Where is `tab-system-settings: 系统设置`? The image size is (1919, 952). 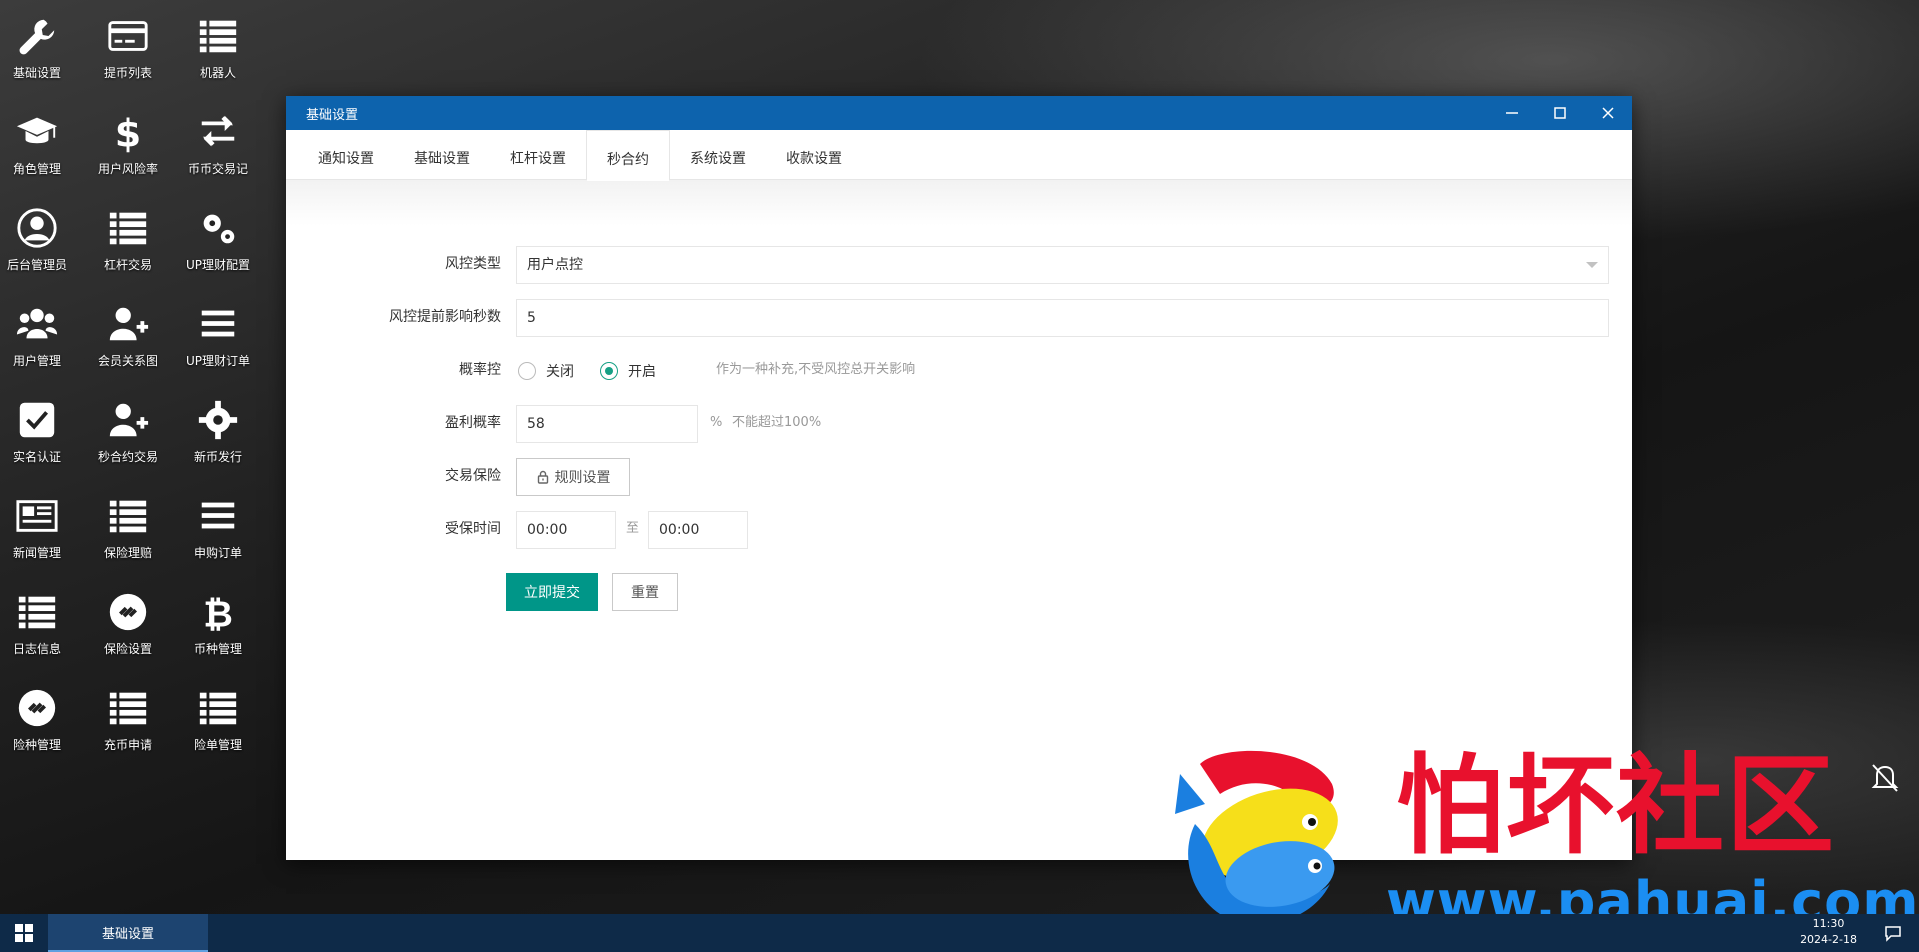
tab-system-settings: 系统设置 is located at coordinates (718, 155).